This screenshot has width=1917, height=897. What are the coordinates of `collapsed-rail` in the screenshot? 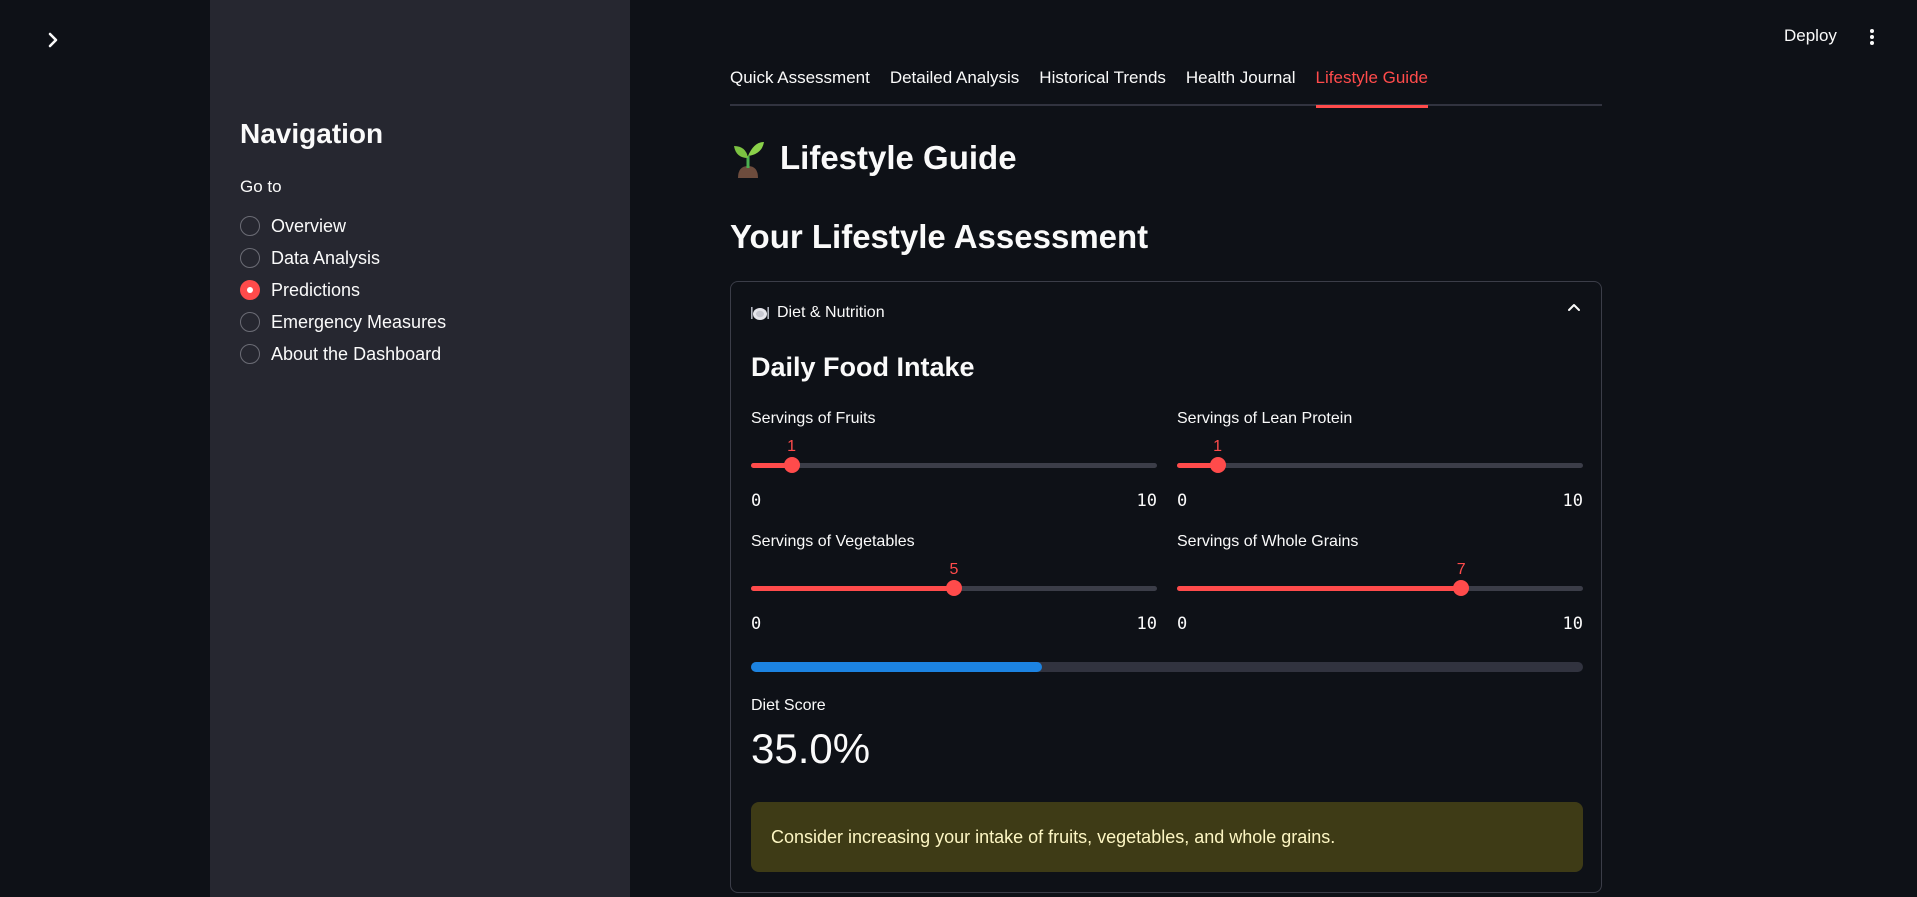 It's located at (105, 448).